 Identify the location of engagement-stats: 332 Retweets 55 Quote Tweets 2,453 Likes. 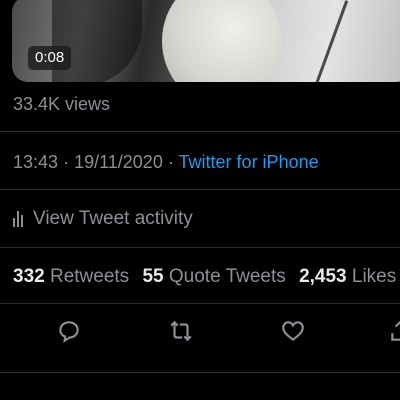
(206, 277).